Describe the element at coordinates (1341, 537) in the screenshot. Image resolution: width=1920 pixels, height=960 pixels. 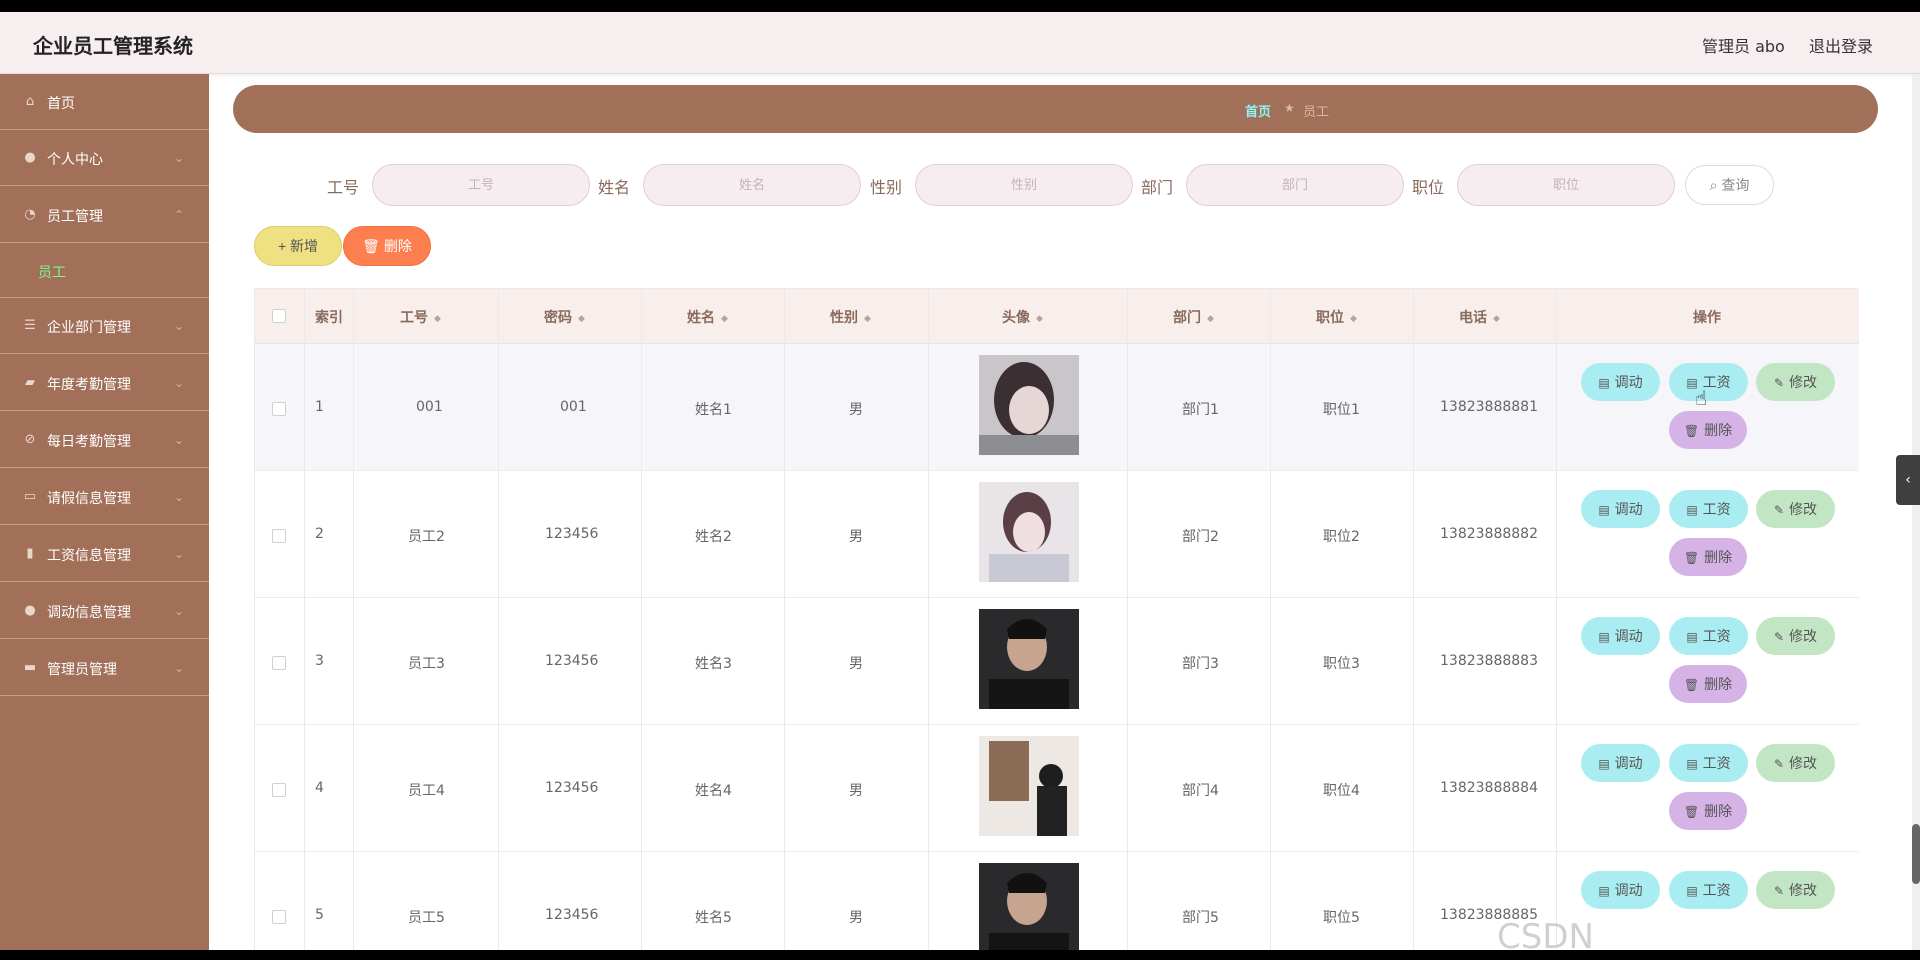
I see `cell-position: 职位2` at that location.